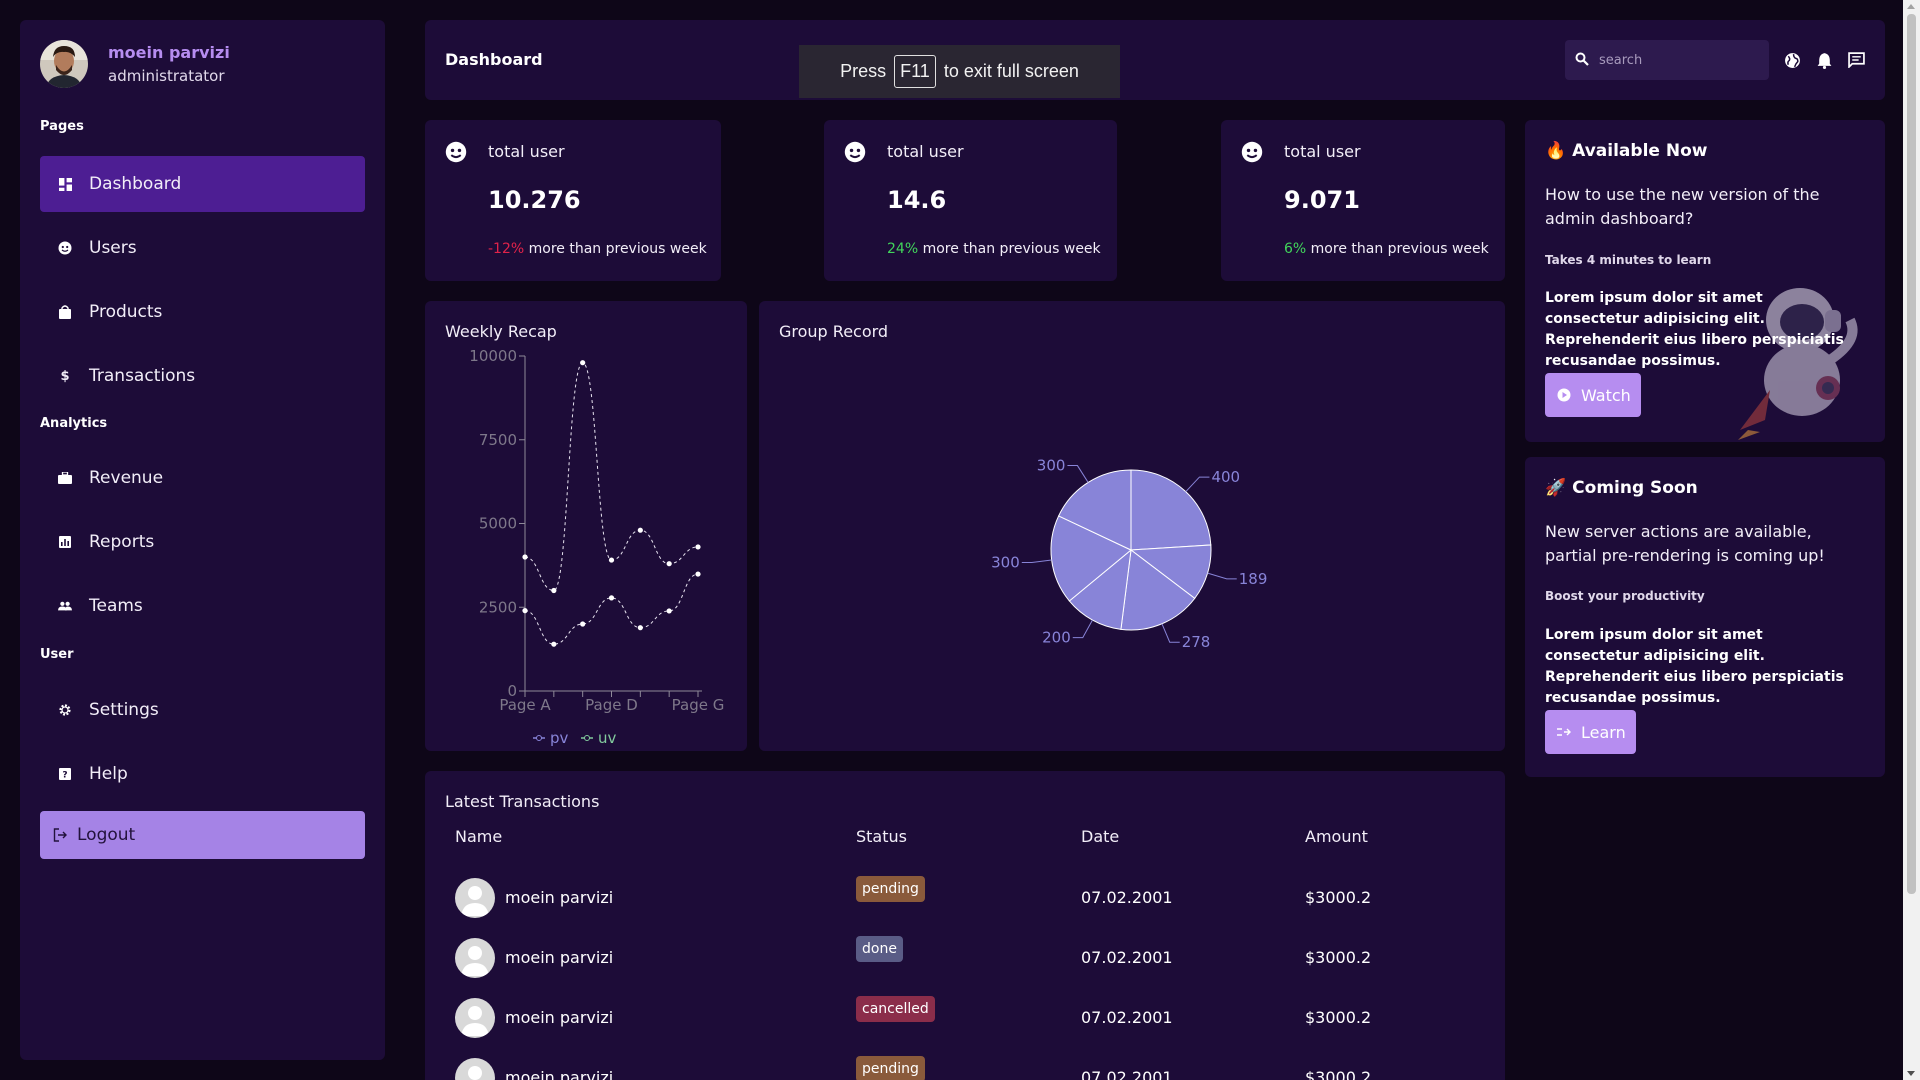 This screenshot has width=1920, height=1080. What do you see at coordinates (1911, 6) in the screenshot?
I see `scroll-up-arrow` at bounding box center [1911, 6].